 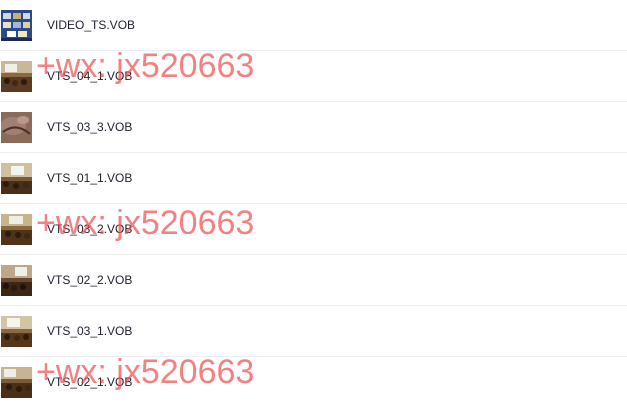 I want to click on closeup-thumbnail, so click(x=16, y=127).